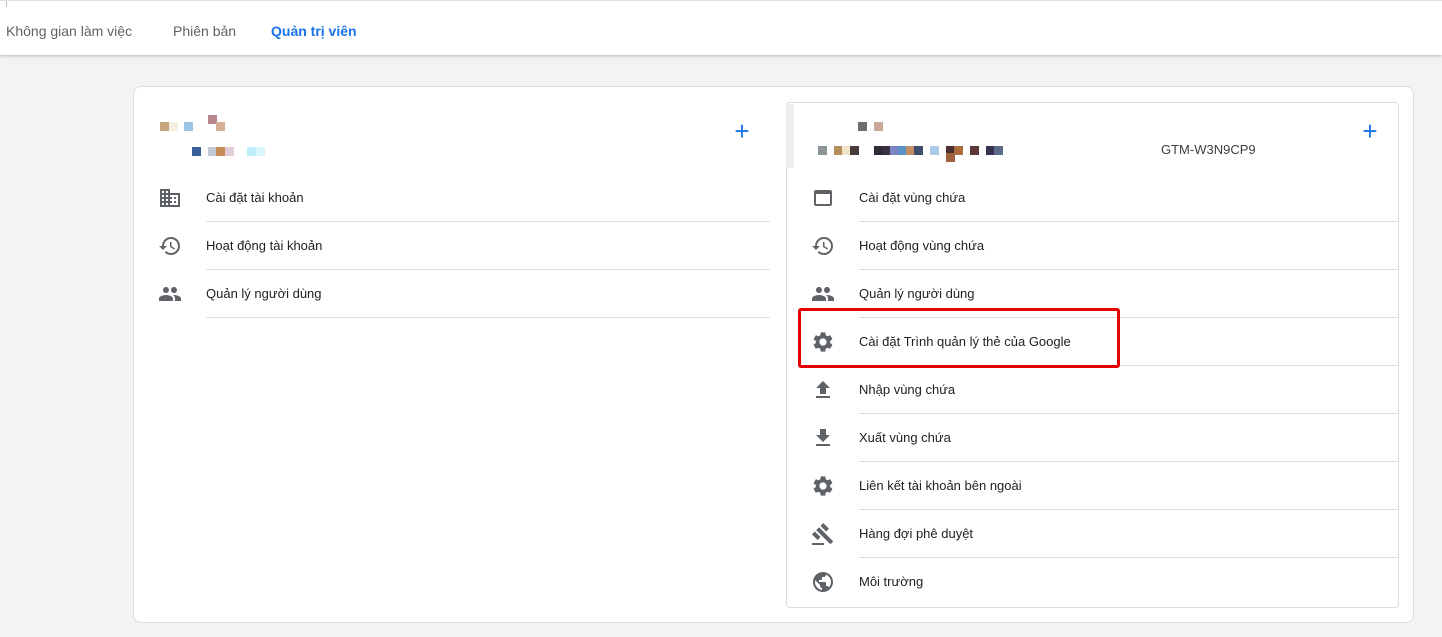 The image size is (1442, 637). Describe the element at coordinates (742, 131) in the screenshot. I see `add-account-button: +` at that location.